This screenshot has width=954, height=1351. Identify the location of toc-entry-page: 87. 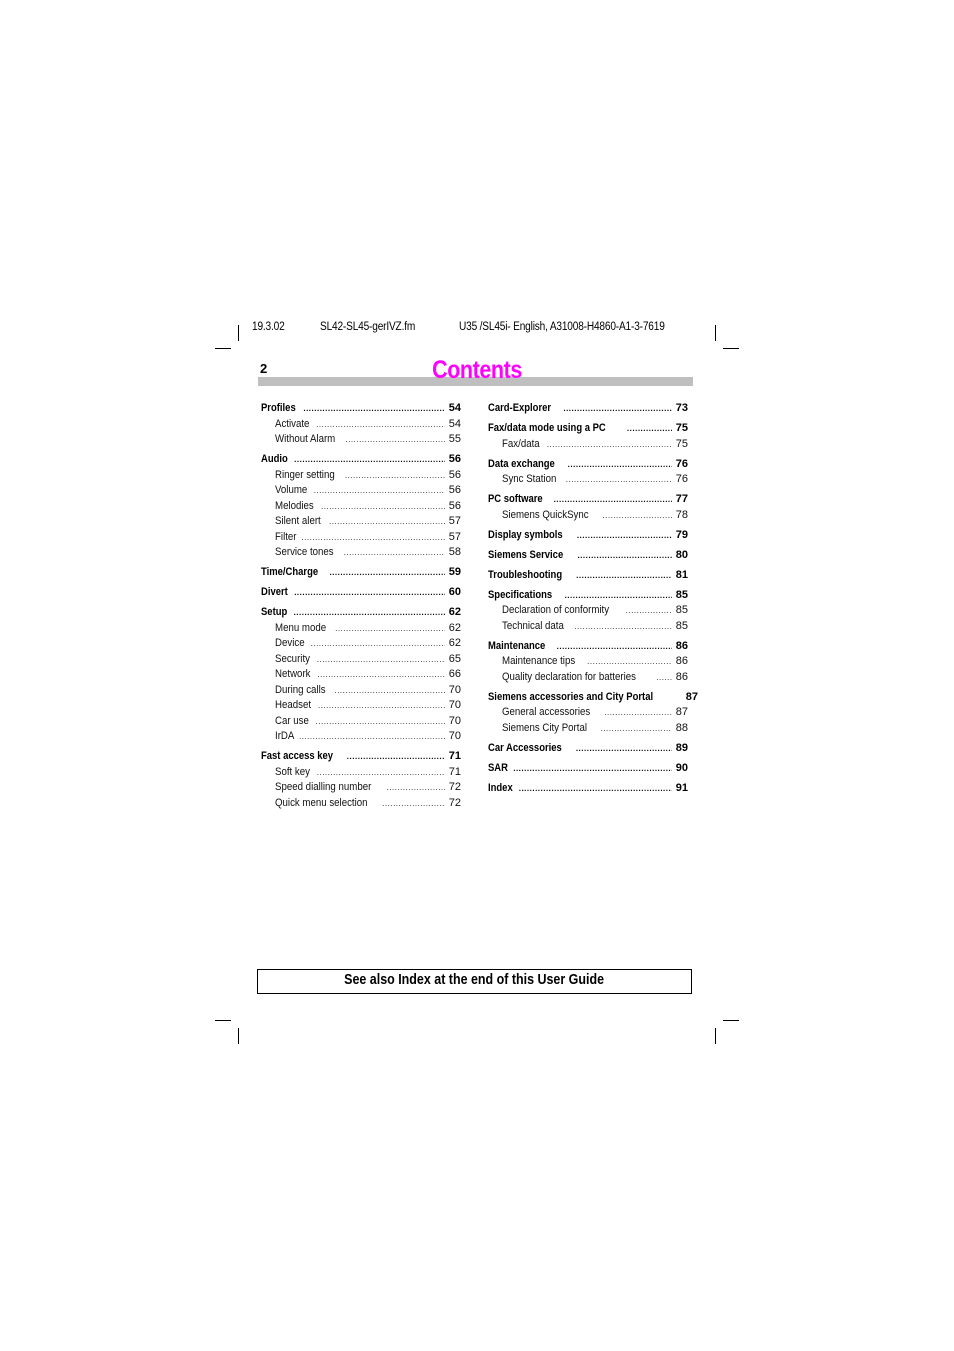
(681, 712).